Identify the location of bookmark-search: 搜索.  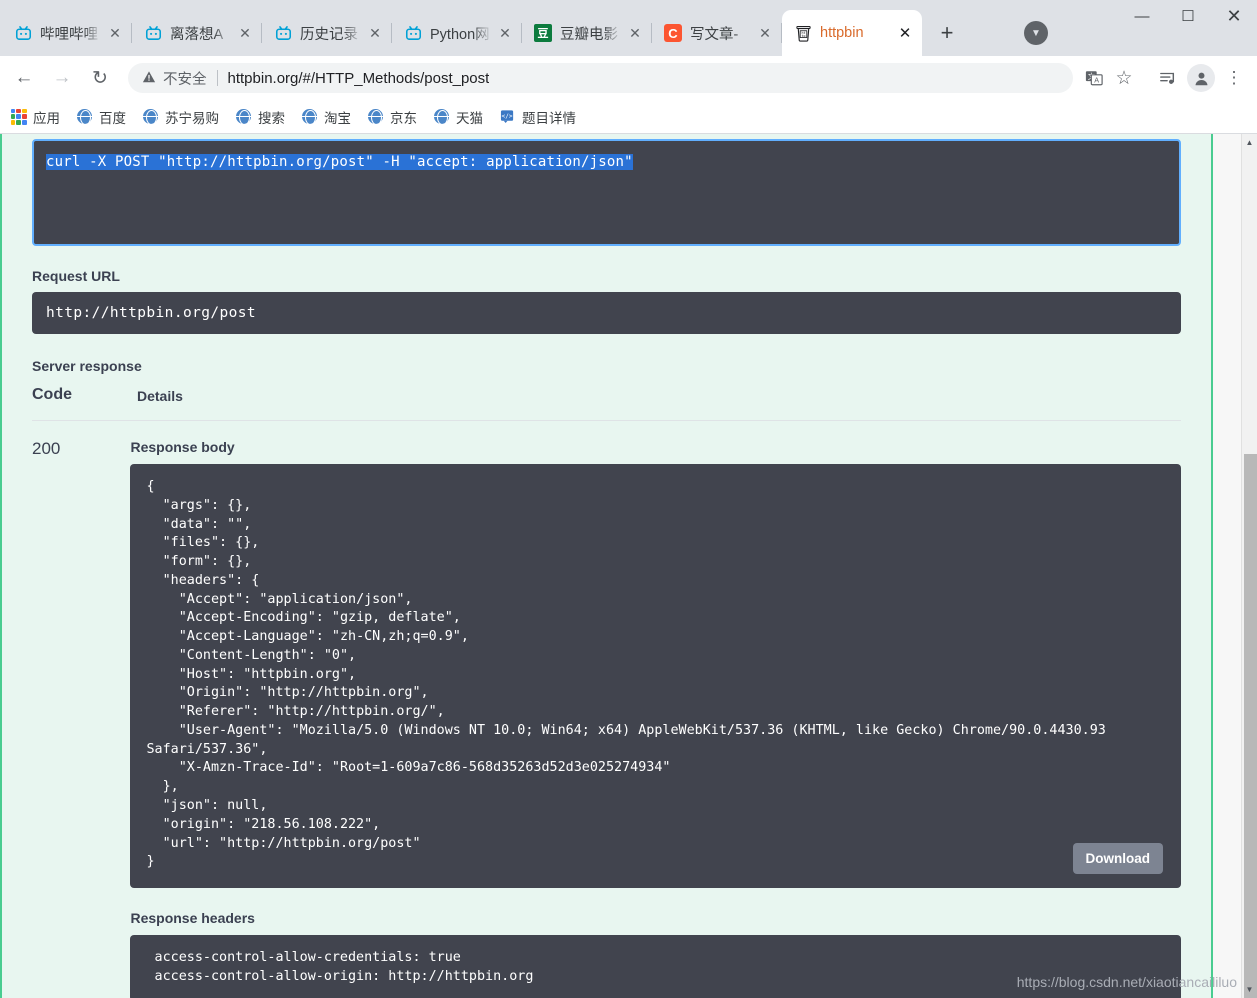
(260, 117).